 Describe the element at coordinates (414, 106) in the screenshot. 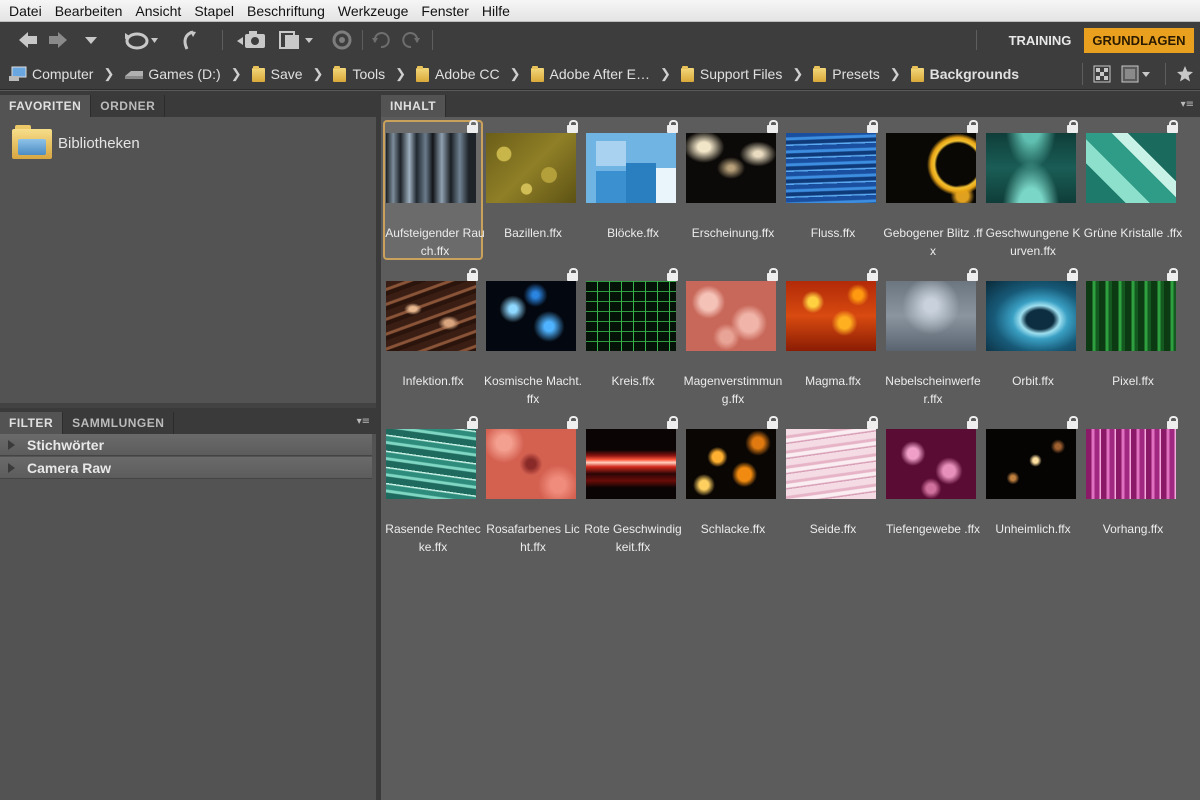

I see `tab-inhalt: INHALT` at that location.